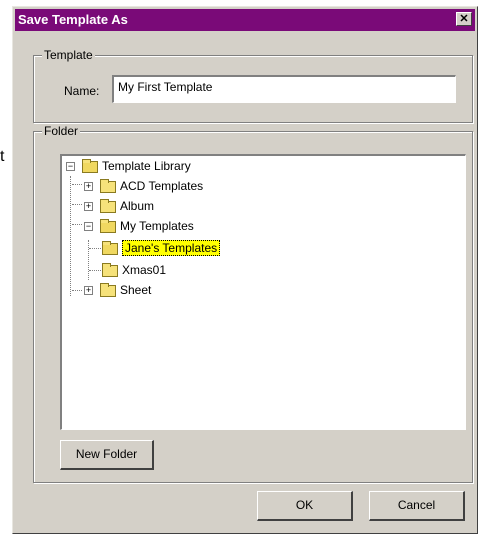 This screenshot has width=480, height=536. I want to click on tree-node: − Template Library, so click(166, 167).